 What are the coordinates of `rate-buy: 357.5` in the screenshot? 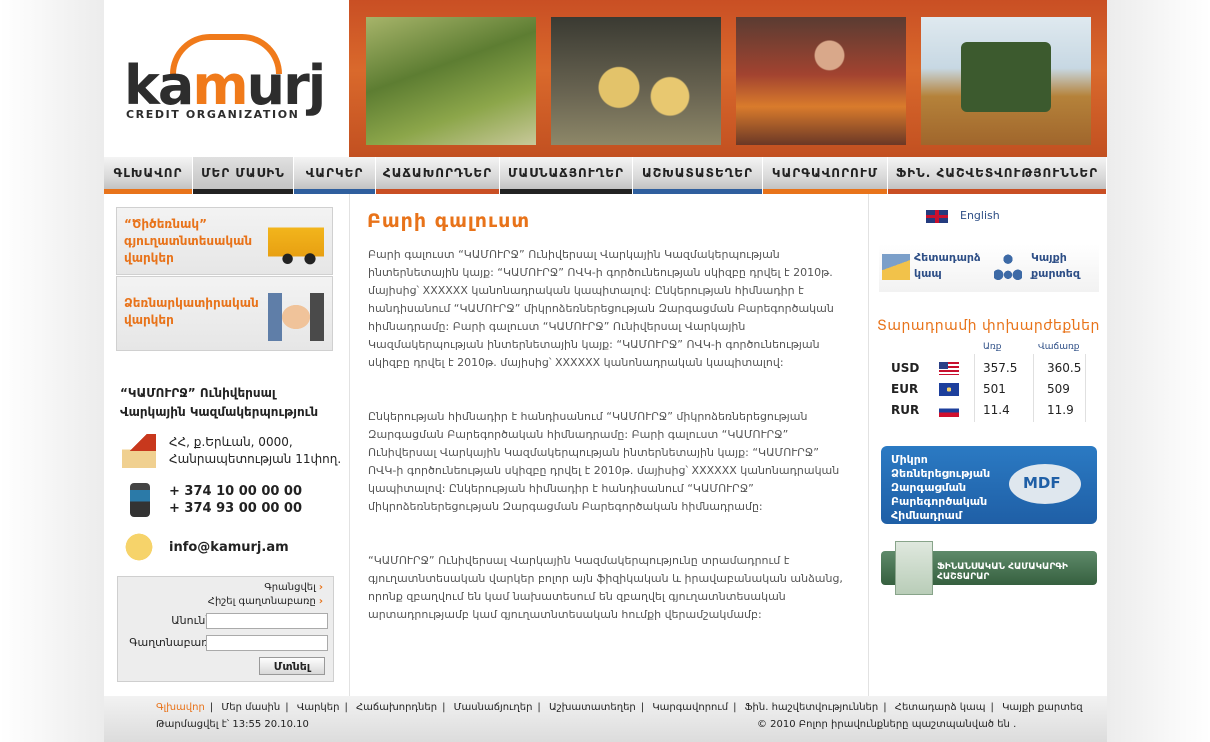 It's located at (1000, 368).